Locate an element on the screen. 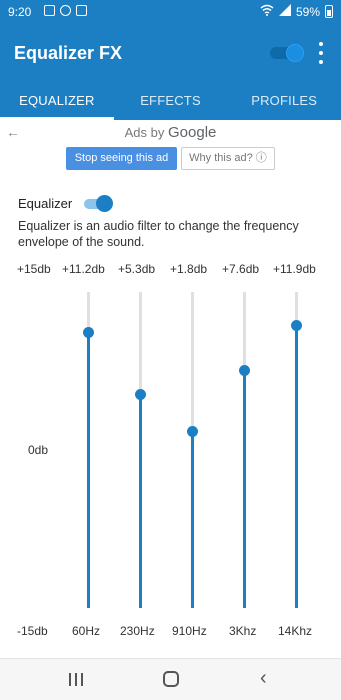 The height and width of the screenshot is (700, 341). battery-percent: 59% is located at coordinates (307, 11).